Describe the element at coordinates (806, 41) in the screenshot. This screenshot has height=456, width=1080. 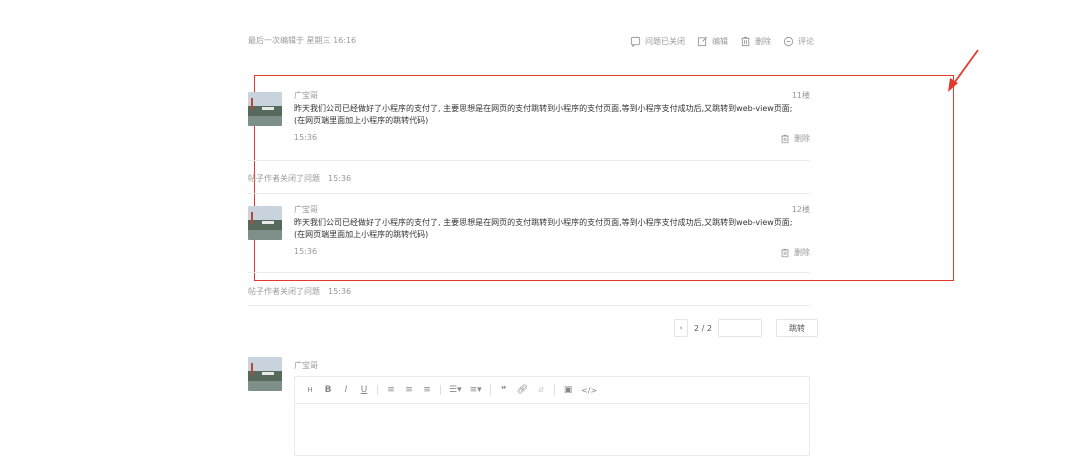
I see `comment-label: 评论` at that location.